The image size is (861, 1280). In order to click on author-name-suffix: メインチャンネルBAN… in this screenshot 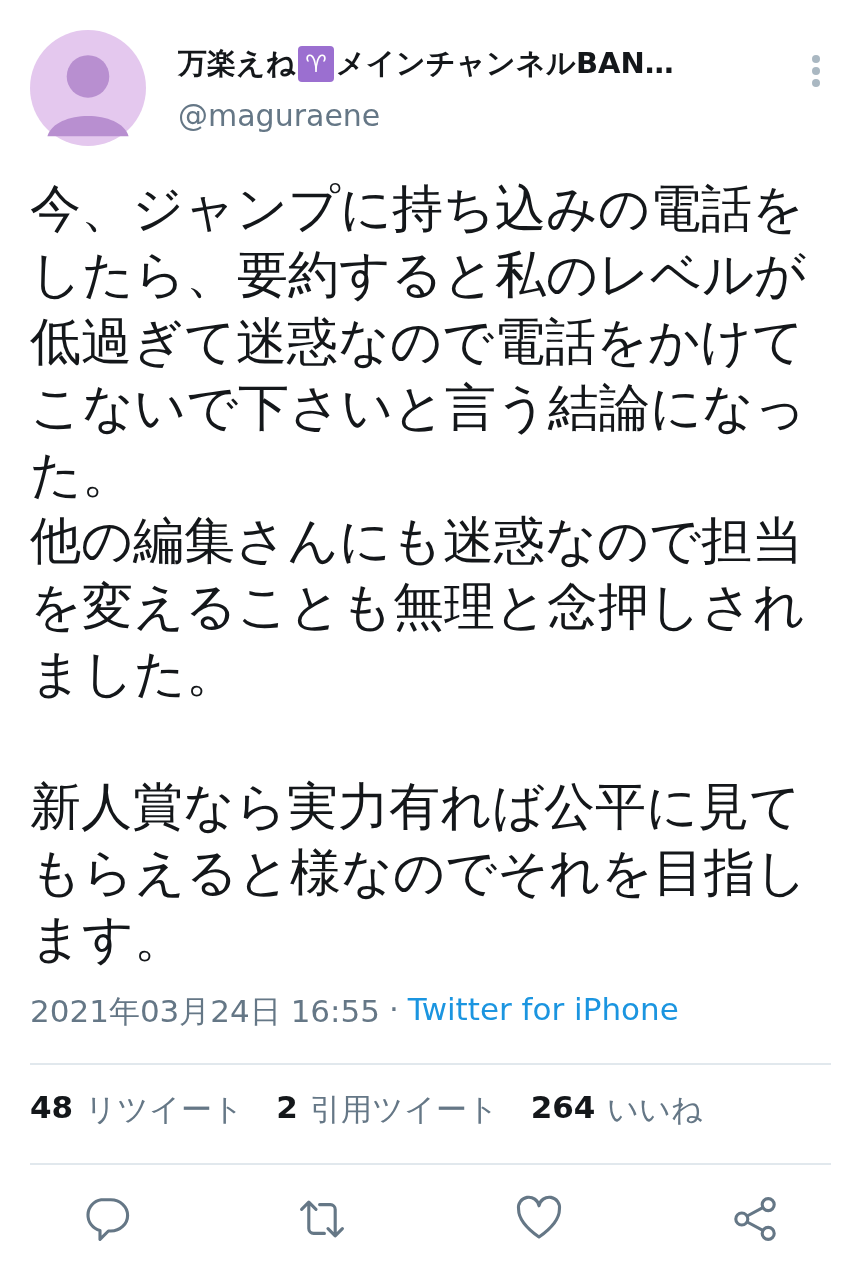, I will do `click(505, 63)`.